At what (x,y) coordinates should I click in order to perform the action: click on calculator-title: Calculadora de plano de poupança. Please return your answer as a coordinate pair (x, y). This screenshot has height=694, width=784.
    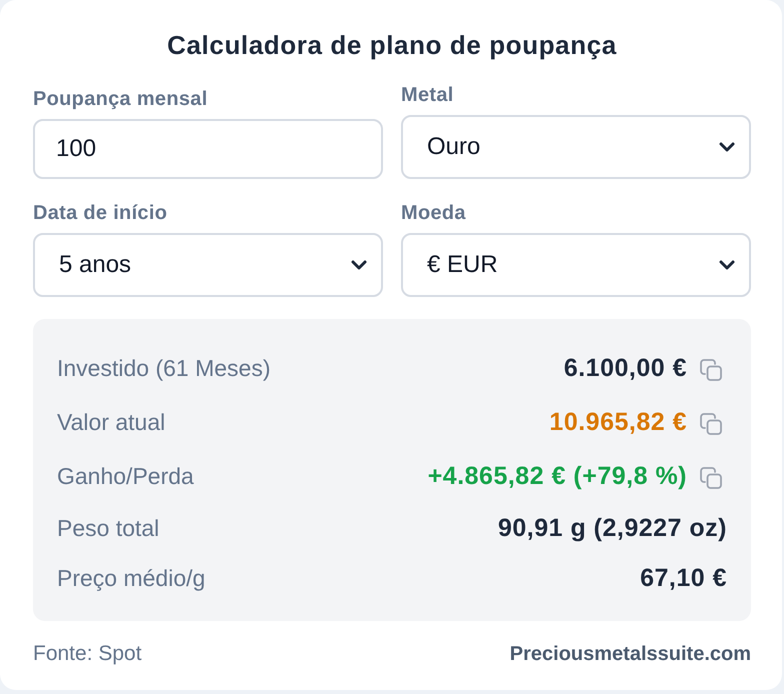
    Looking at the image, I should click on (392, 45).